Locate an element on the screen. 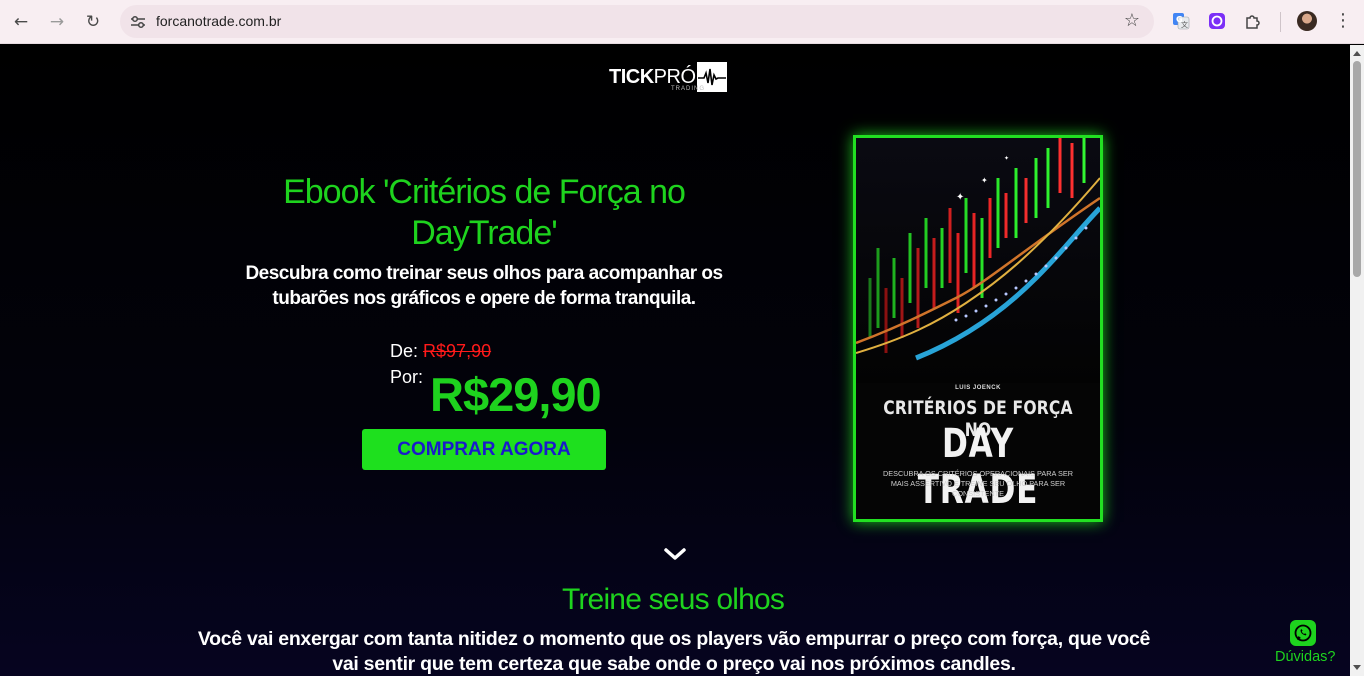  whatsapp-icon is located at coordinates (1303, 633).